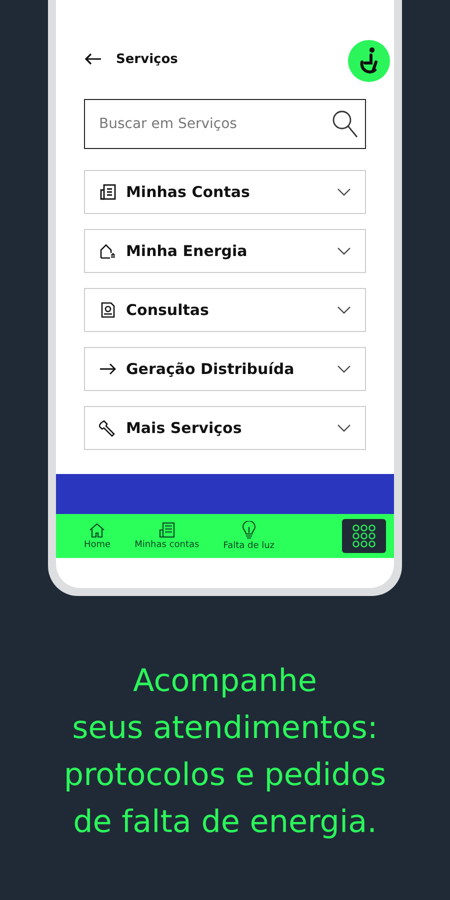 This screenshot has width=450, height=900. Describe the element at coordinates (225, 310) in the screenshot. I see `menu-item: Consultas` at that location.